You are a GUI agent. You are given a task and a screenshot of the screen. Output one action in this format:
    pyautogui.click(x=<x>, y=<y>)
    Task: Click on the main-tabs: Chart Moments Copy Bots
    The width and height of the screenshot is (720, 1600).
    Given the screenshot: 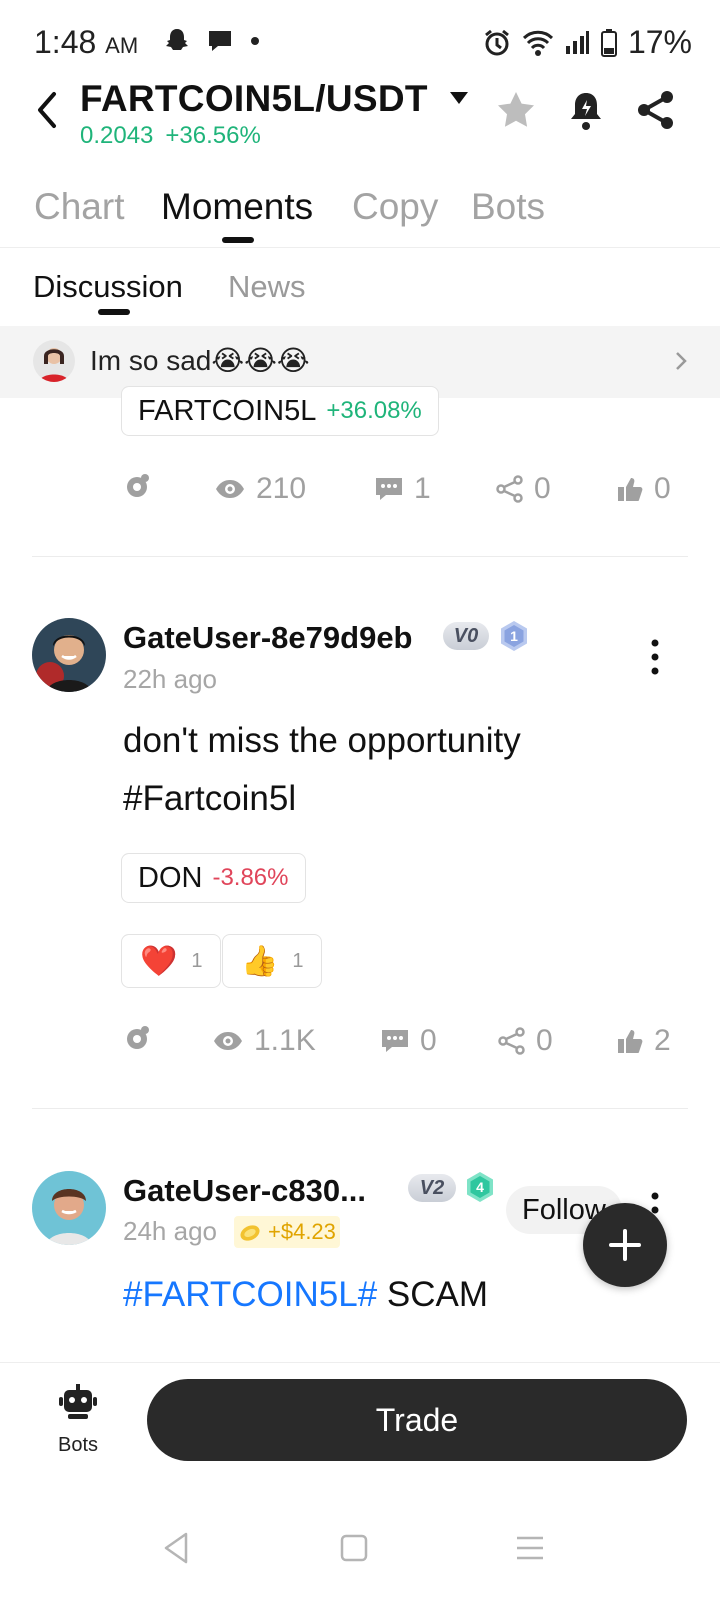 What is the action you would take?
    pyautogui.click(x=360, y=213)
    